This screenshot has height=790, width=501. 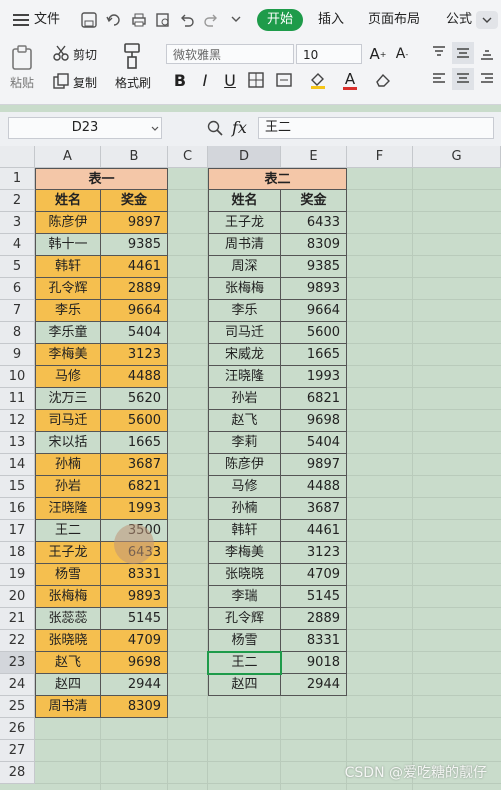 What do you see at coordinates (439, 79) in the screenshot?
I see `align-left-icon` at bounding box center [439, 79].